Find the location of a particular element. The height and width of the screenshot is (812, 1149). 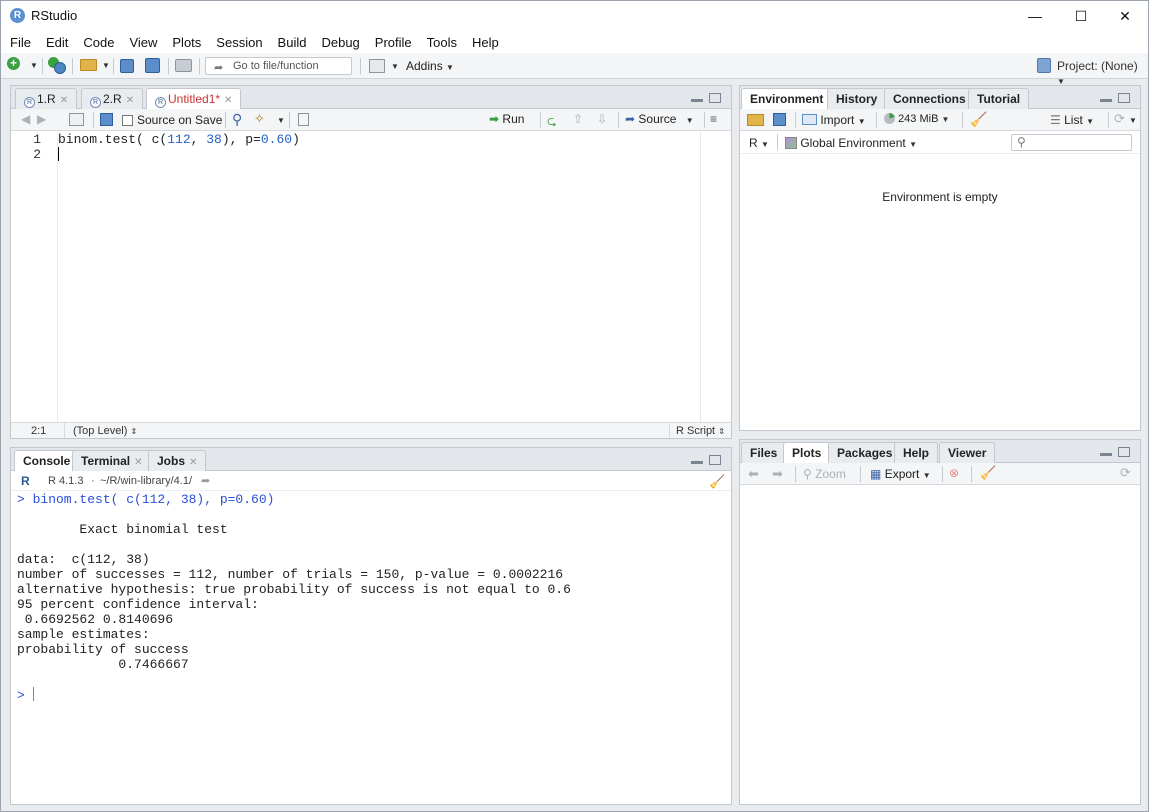

tab-help: Help is located at coordinates (916, 452).